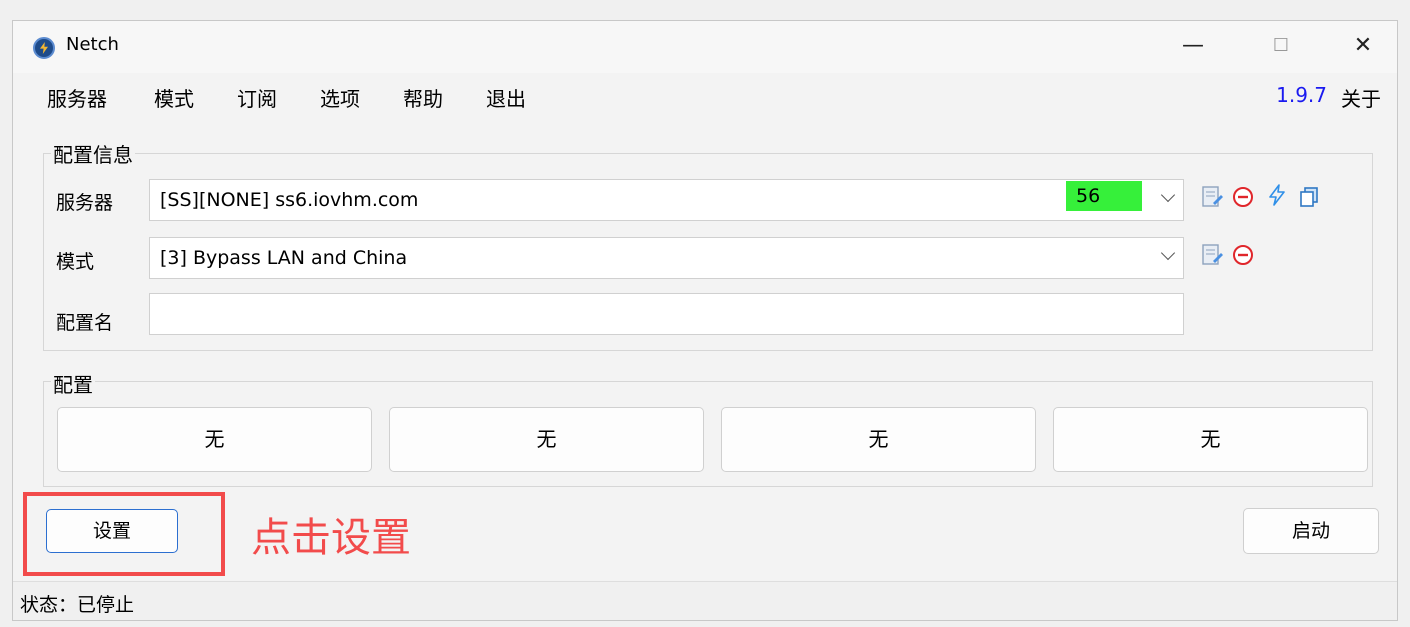 Image resolution: width=1410 pixels, height=627 pixels. Describe the element at coordinates (340, 97) in the screenshot. I see `menu-options: 选项` at that location.